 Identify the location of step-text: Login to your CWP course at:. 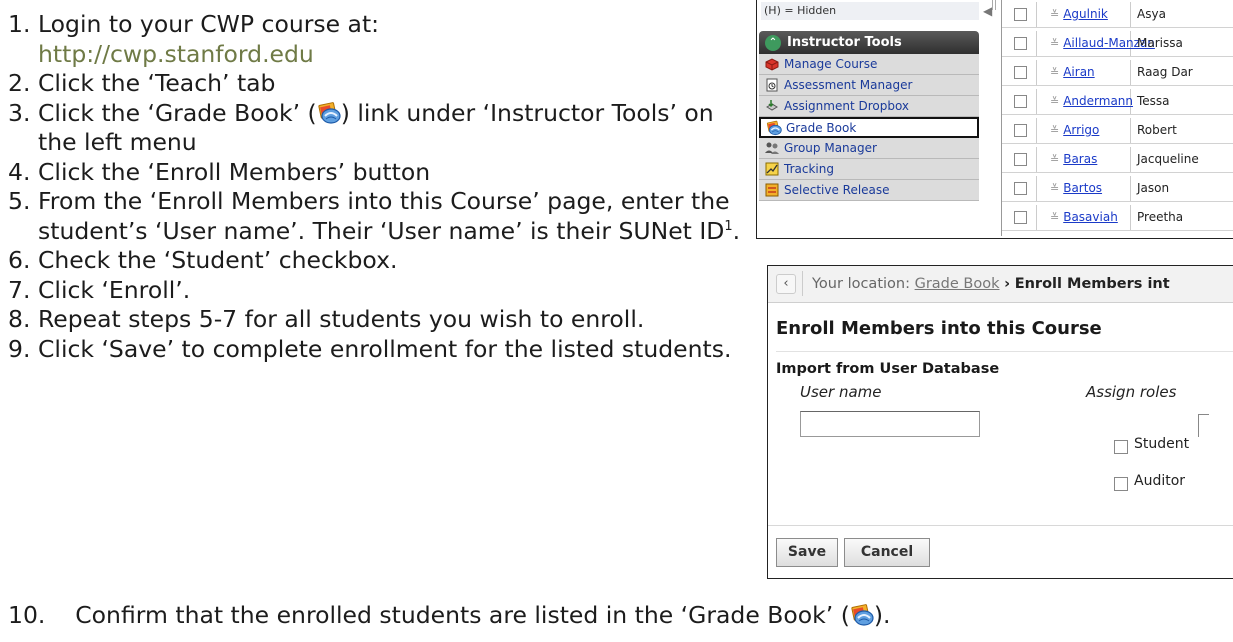
(209, 24).